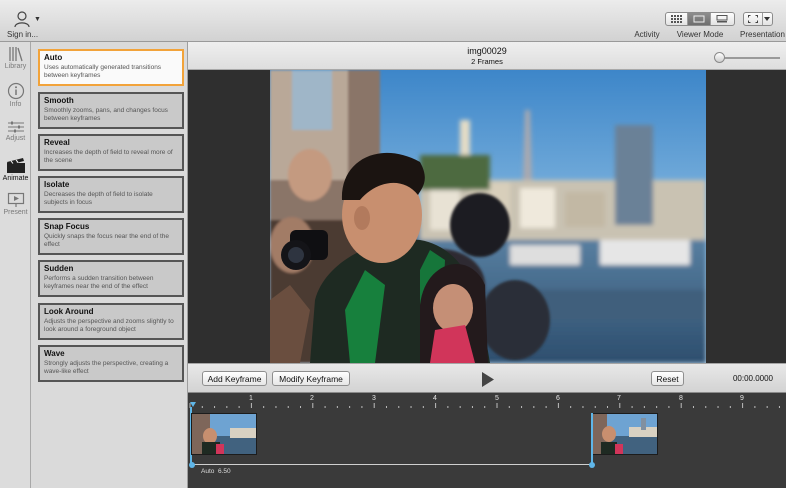 This screenshot has width=786, height=488. Describe the element at coordinates (699, 19) in the screenshot. I see `single-view-icon` at that location.